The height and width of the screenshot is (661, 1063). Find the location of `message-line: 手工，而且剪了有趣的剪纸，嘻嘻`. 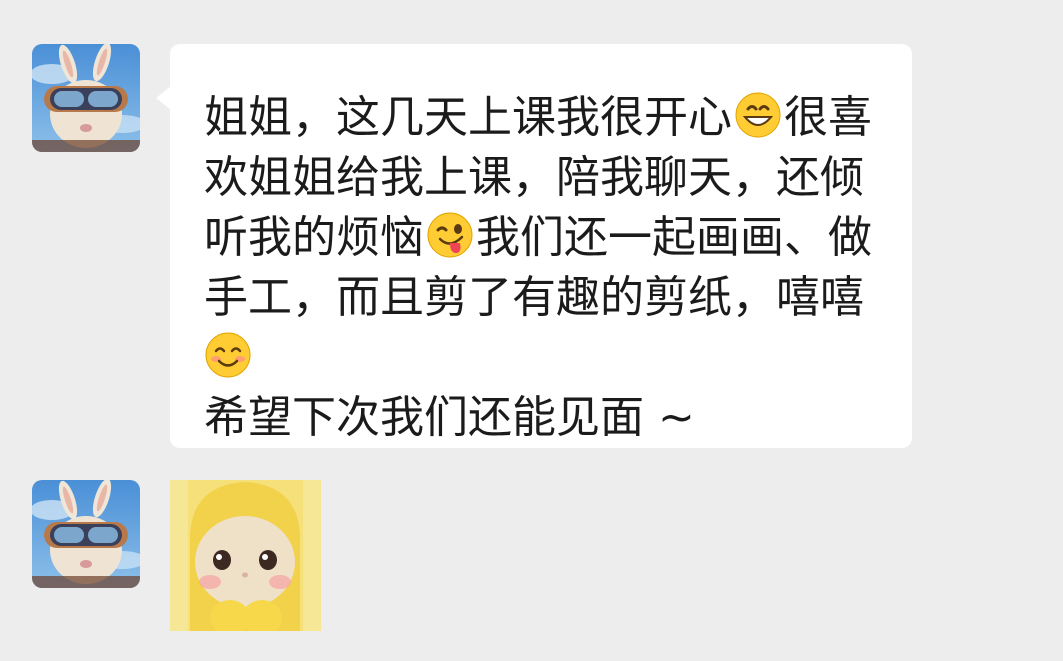

message-line: 手工，而且剪了有趣的剪纸，嘻嘻 is located at coordinates (541, 296).